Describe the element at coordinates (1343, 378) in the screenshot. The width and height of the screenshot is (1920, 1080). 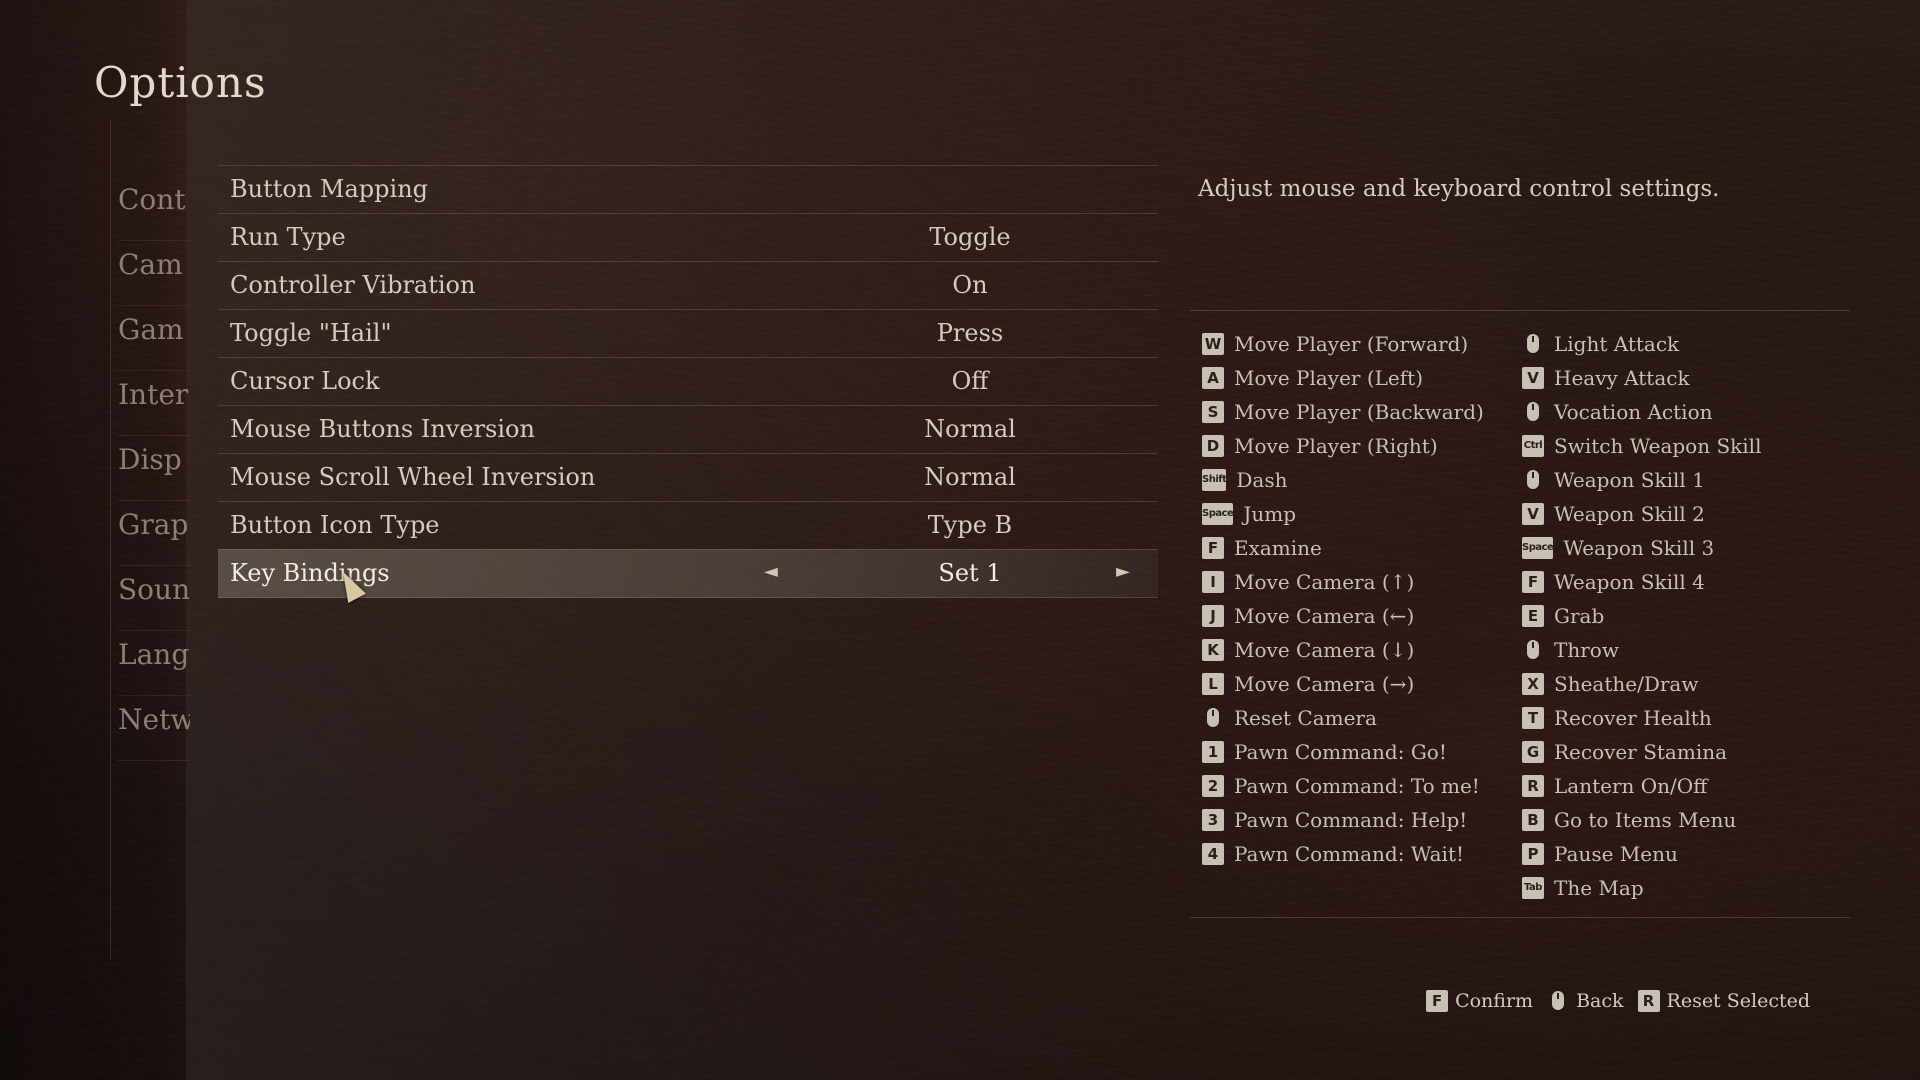
I see `binding-row: A Move Player (Left)` at that location.